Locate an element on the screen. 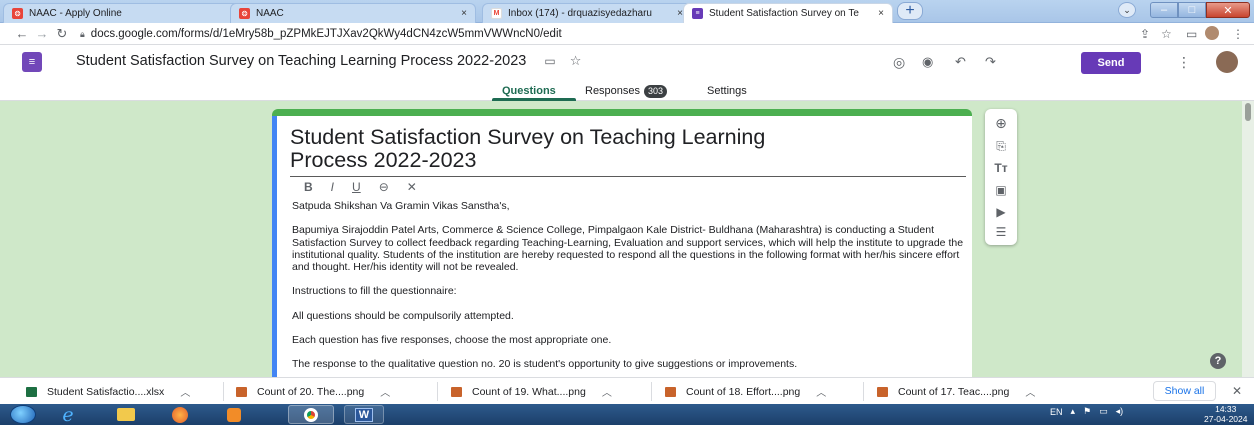 The width and height of the screenshot is (1254, 426). download-item: Count of 18. Effort....png ︿ is located at coordinates (745, 391).